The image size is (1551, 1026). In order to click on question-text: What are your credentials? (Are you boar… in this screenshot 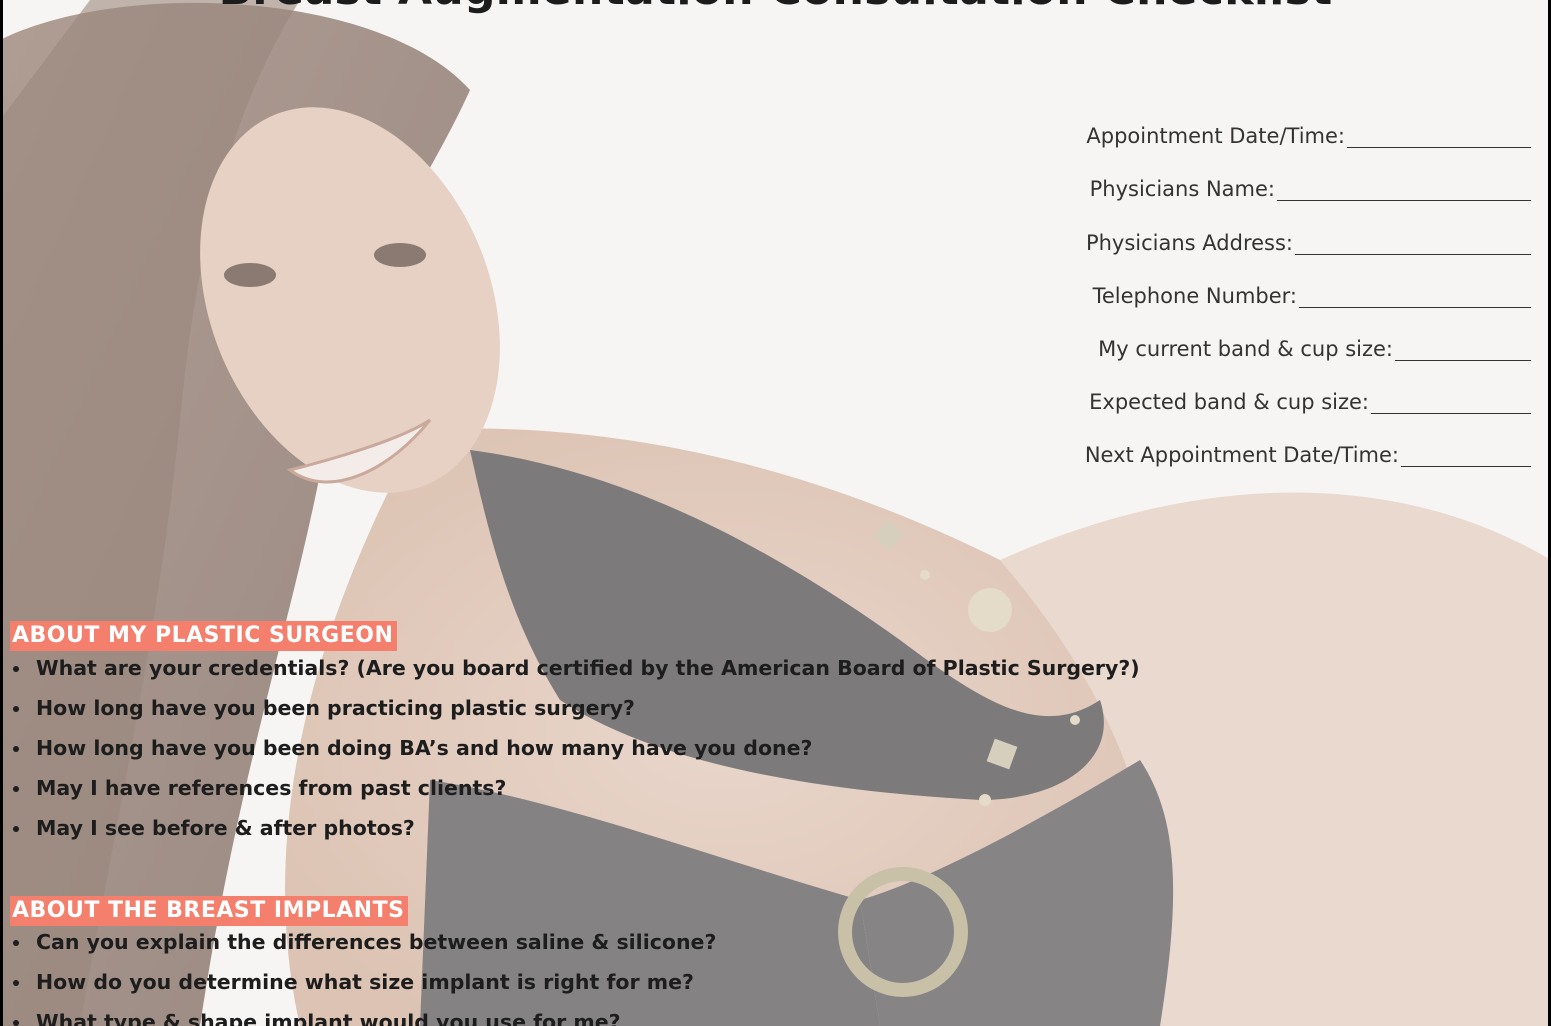, I will do `click(588, 668)`.